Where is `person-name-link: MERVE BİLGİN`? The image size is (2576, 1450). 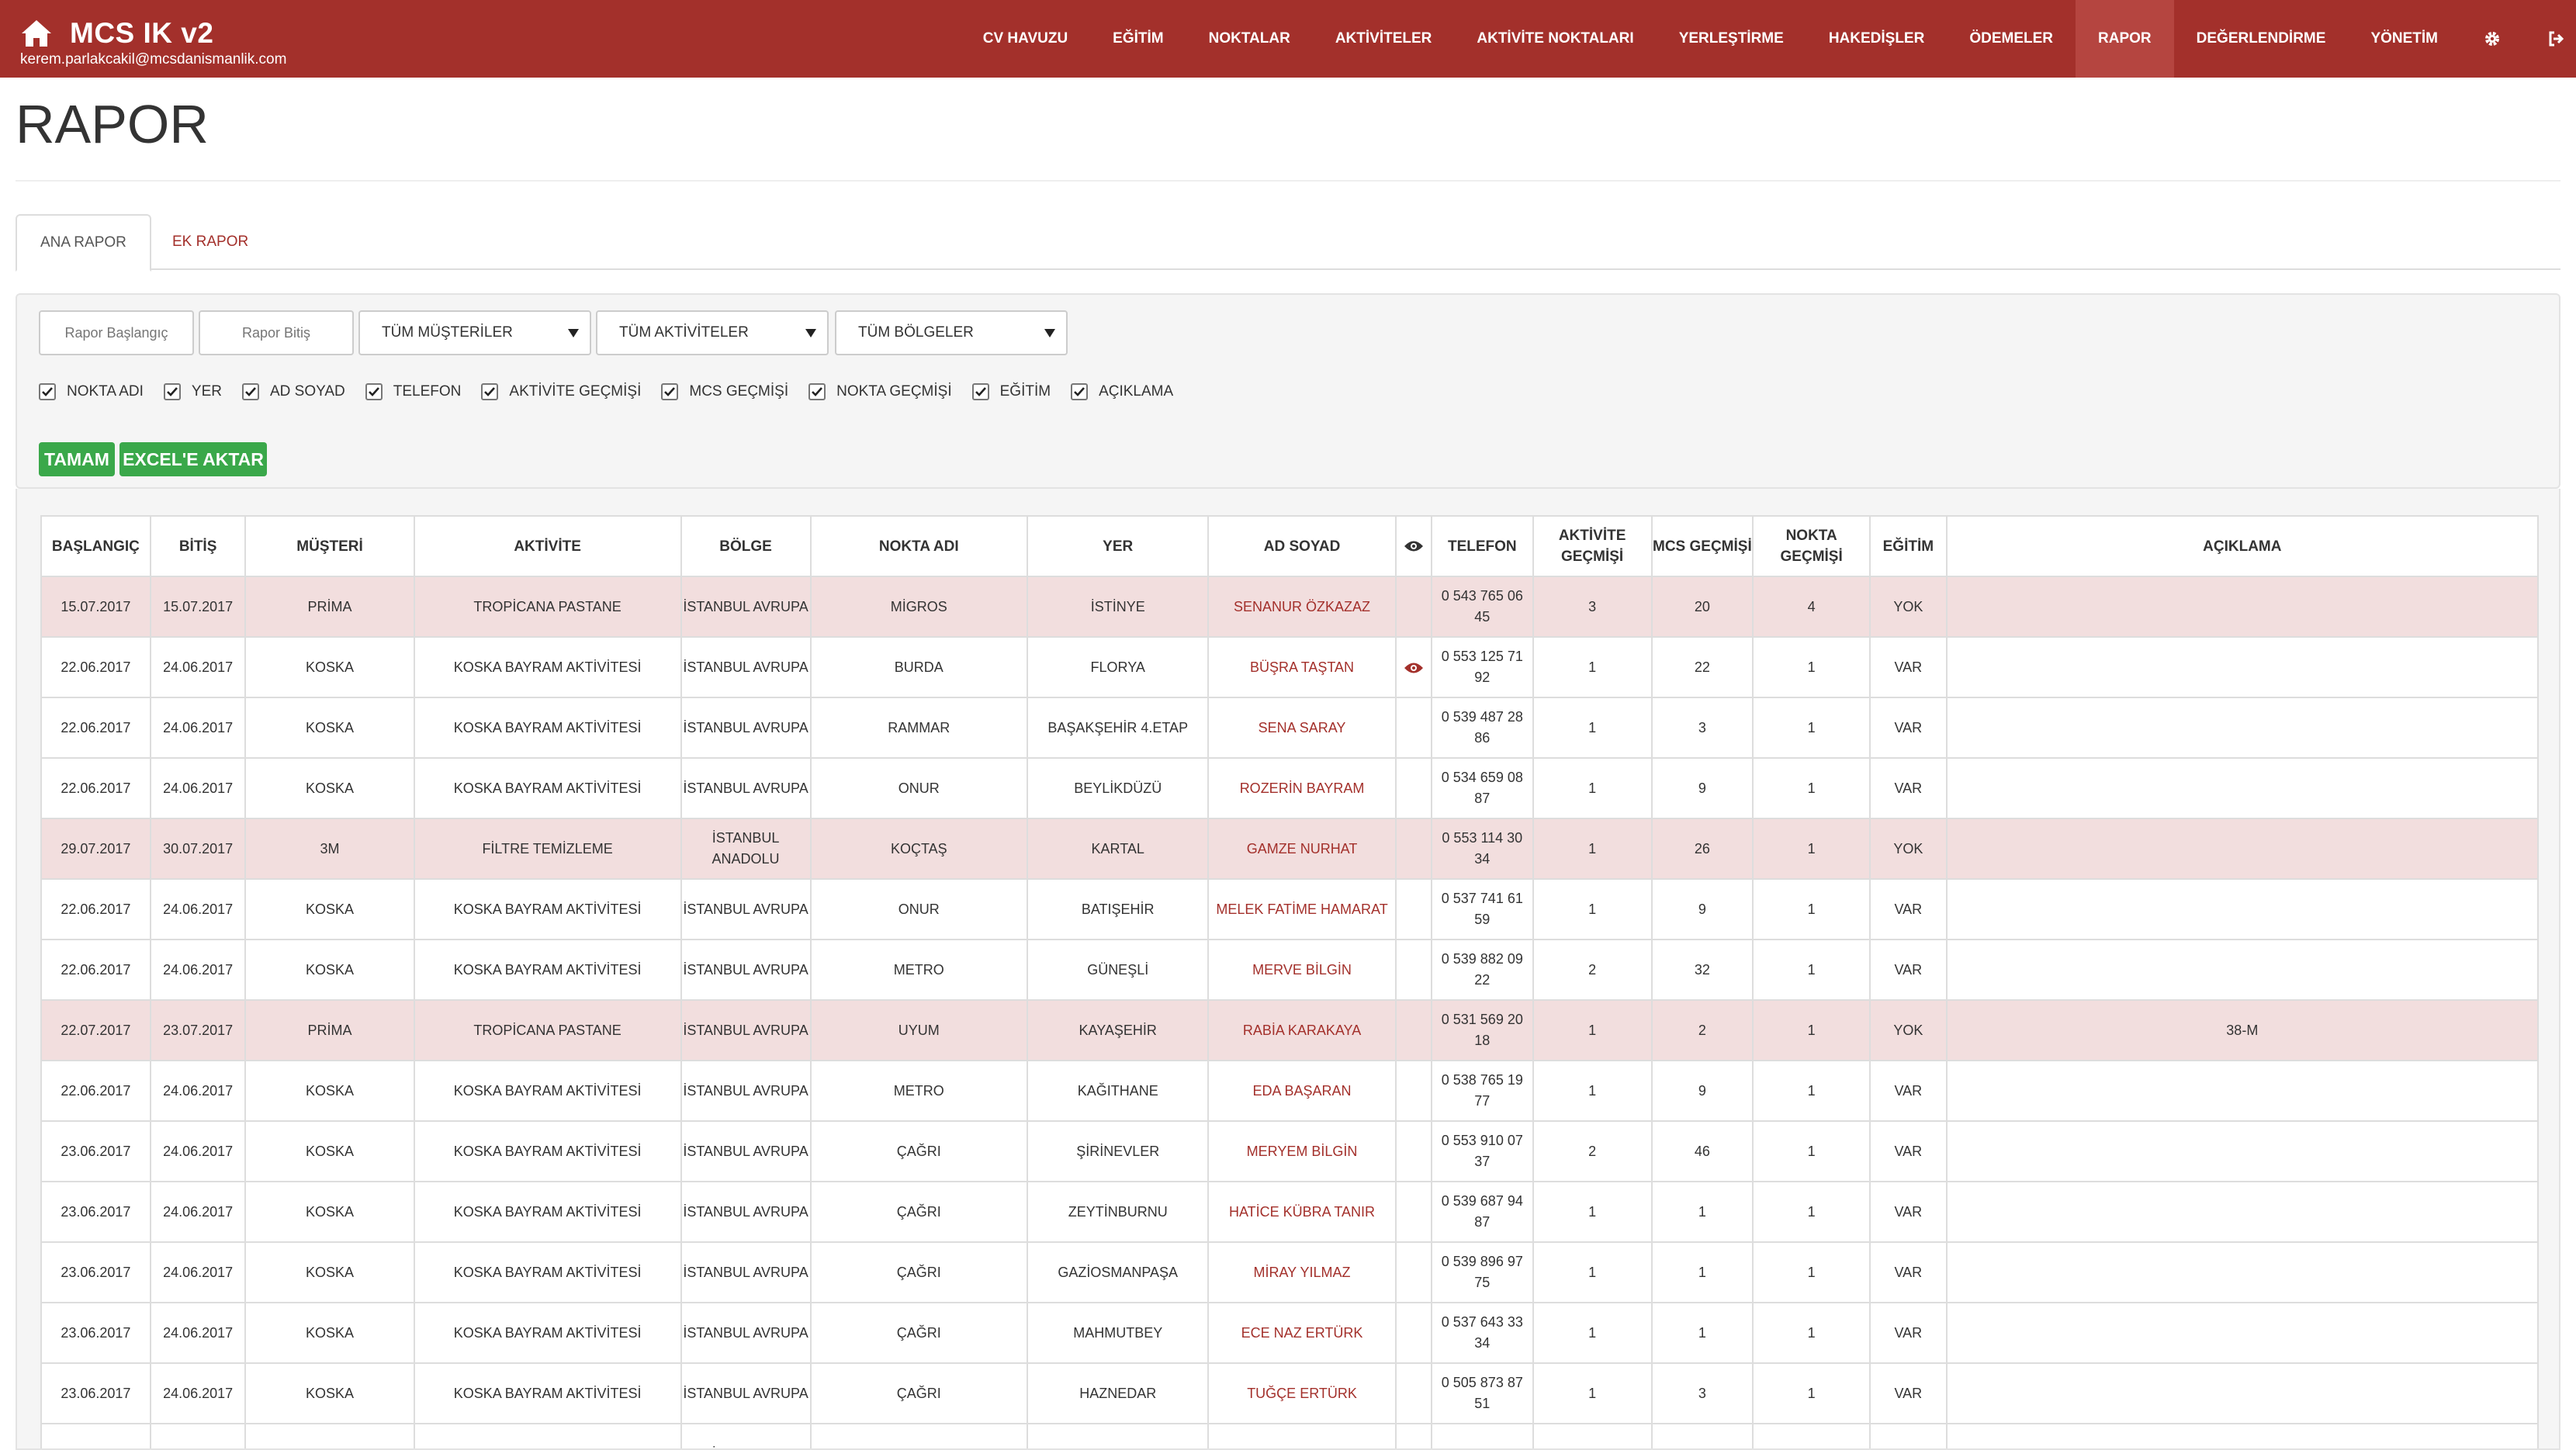
person-name-link: MERVE BİLGİN is located at coordinates (1302, 970).